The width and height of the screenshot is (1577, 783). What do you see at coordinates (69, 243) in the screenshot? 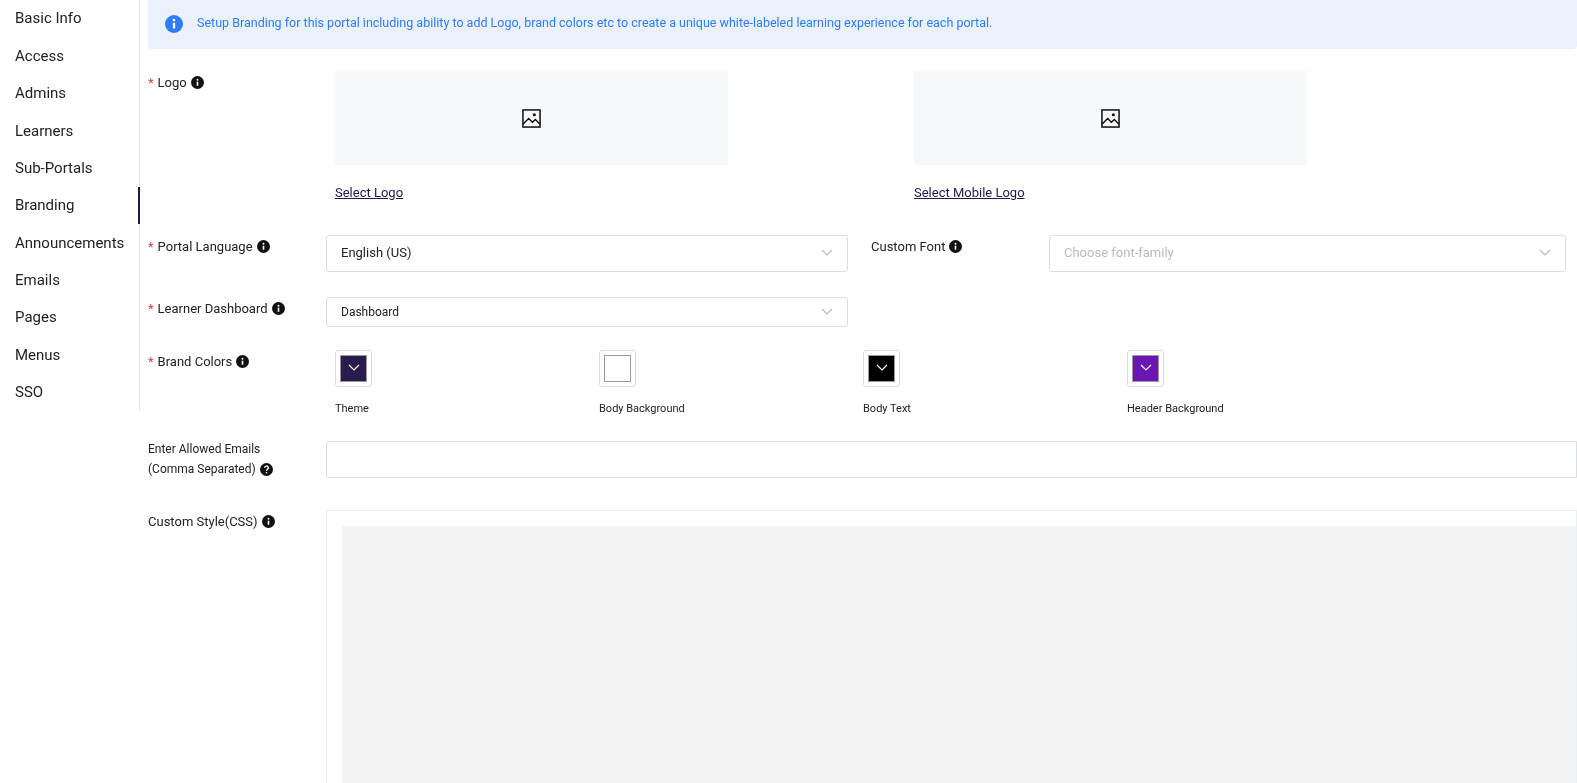
I see `sidebar-item: Announcements` at bounding box center [69, 243].